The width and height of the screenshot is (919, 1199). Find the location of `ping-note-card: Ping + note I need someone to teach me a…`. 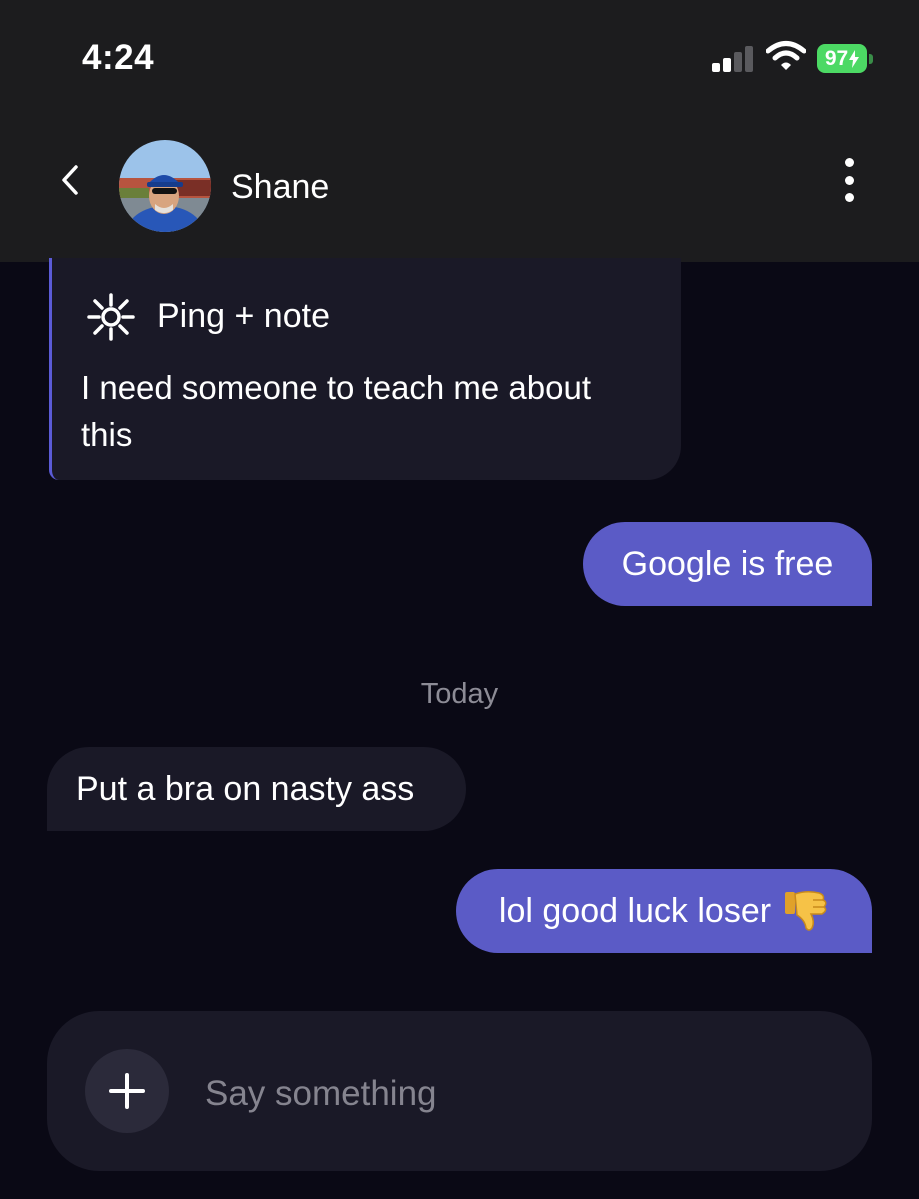

ping-note-card: Ping + note I need someone to teach me a… is located at coordinates (365, 369).